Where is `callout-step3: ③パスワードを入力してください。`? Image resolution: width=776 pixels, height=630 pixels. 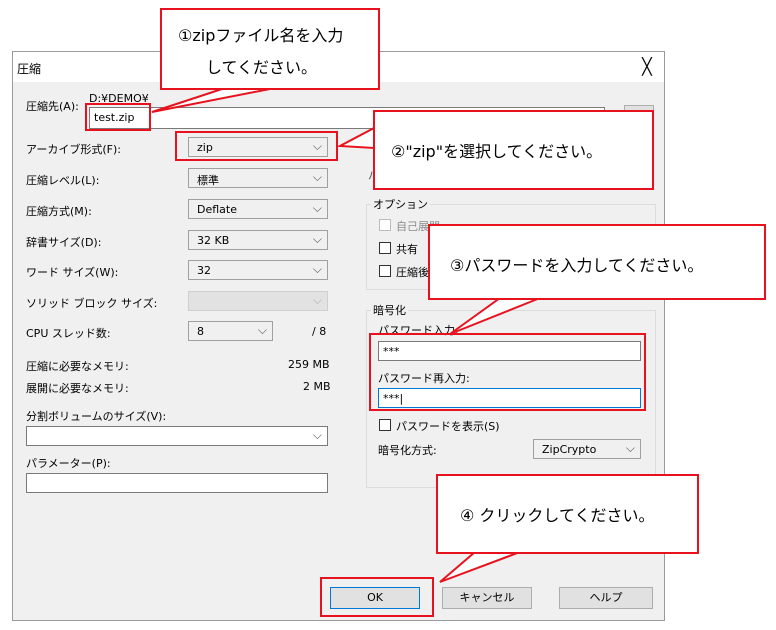 callout-step3: ③パスワードを入力してください。 is located at coordinates (597, 262).